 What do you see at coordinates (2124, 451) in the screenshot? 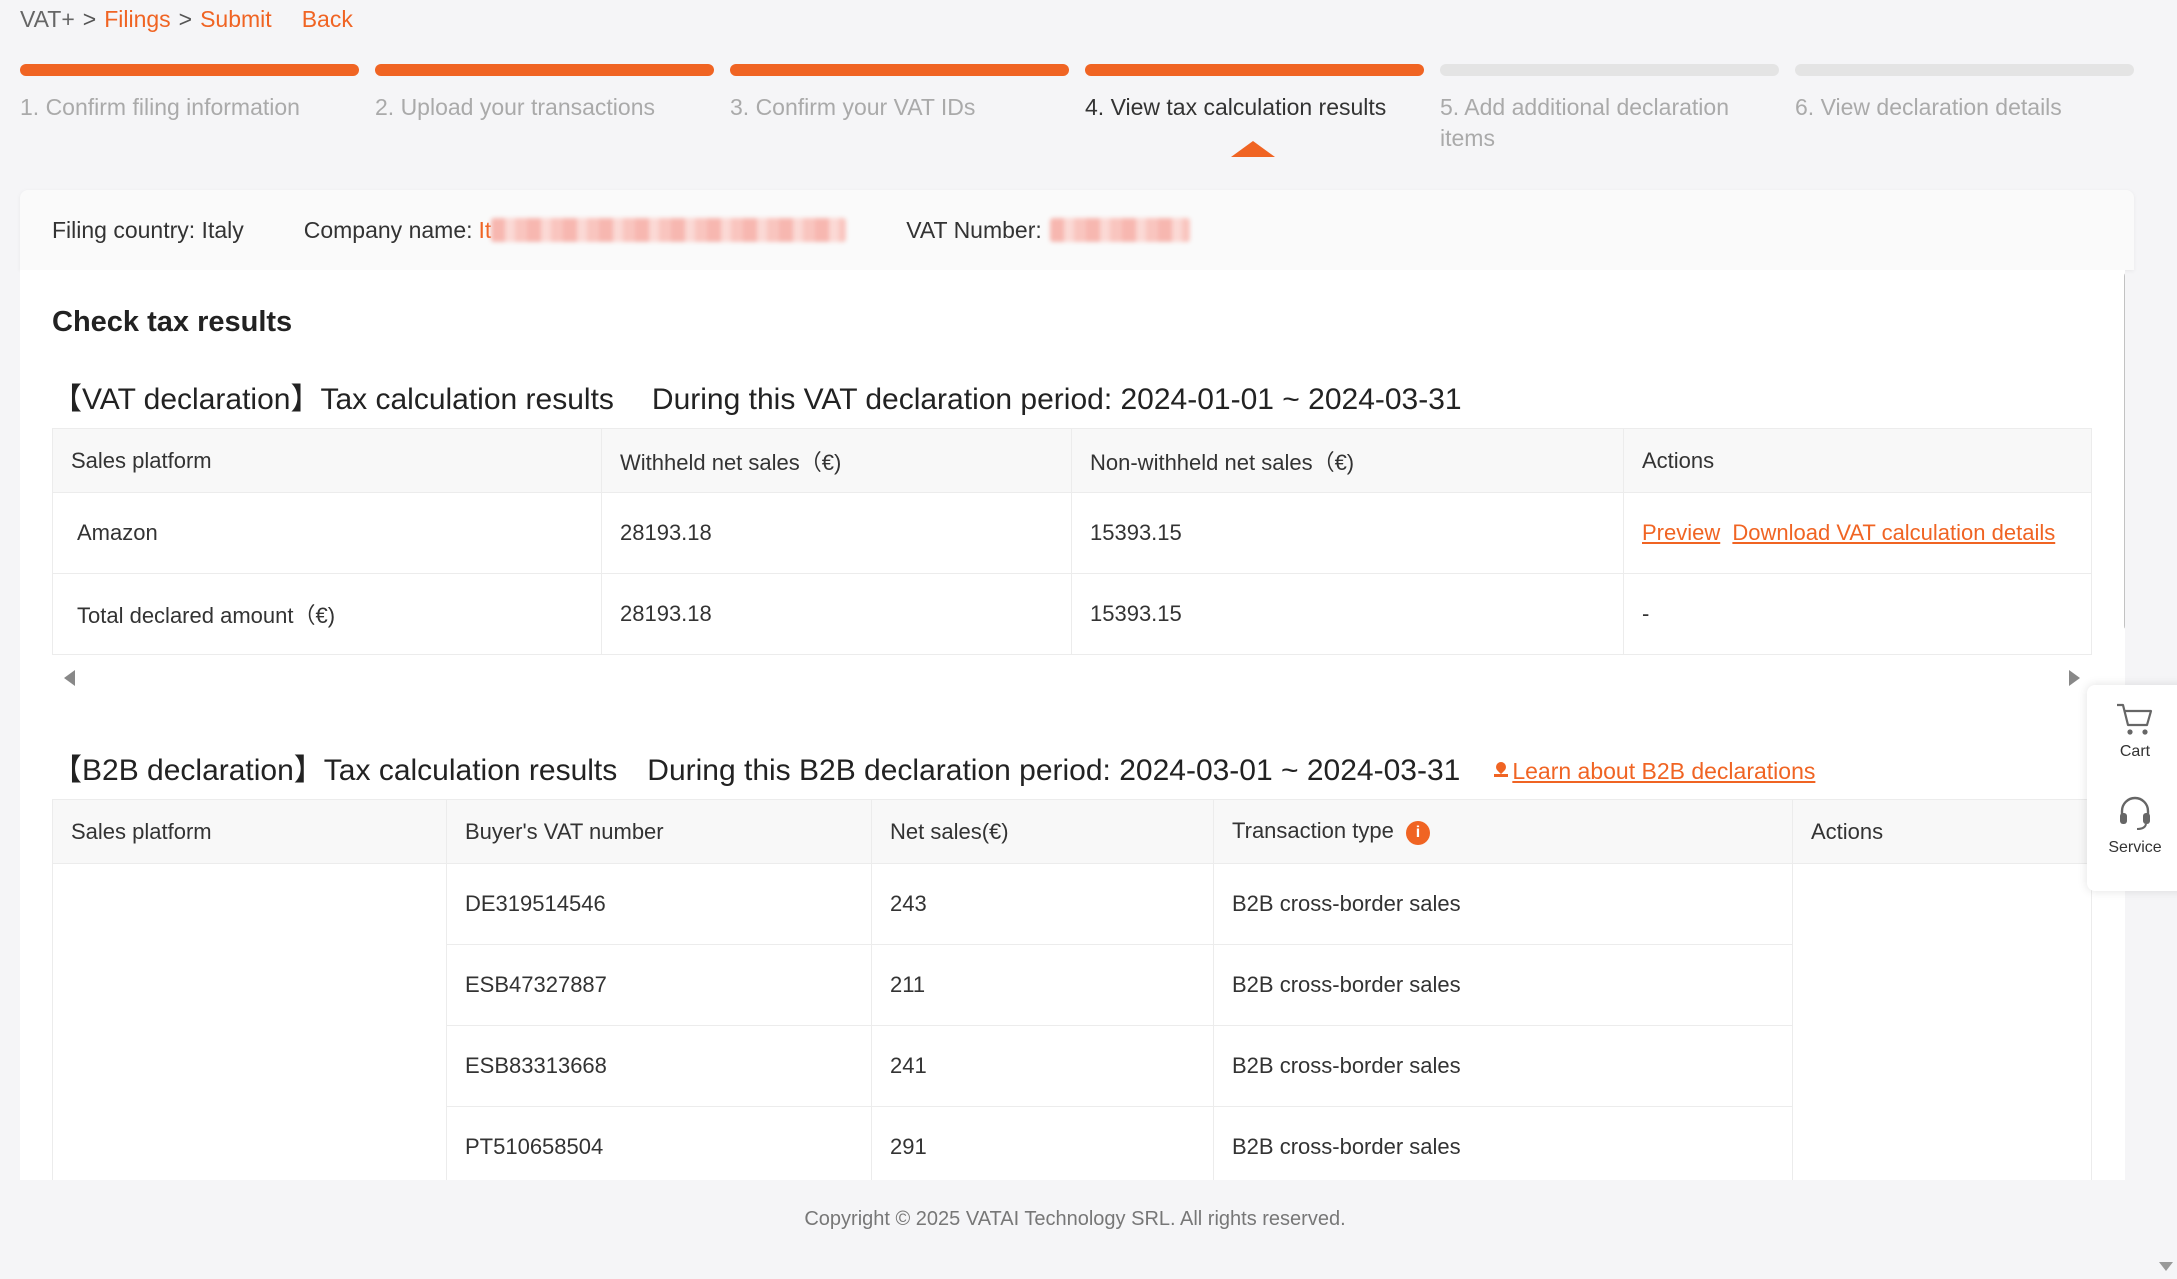
I see `scrollbar-thumb` at bounding box center [2124, 451].